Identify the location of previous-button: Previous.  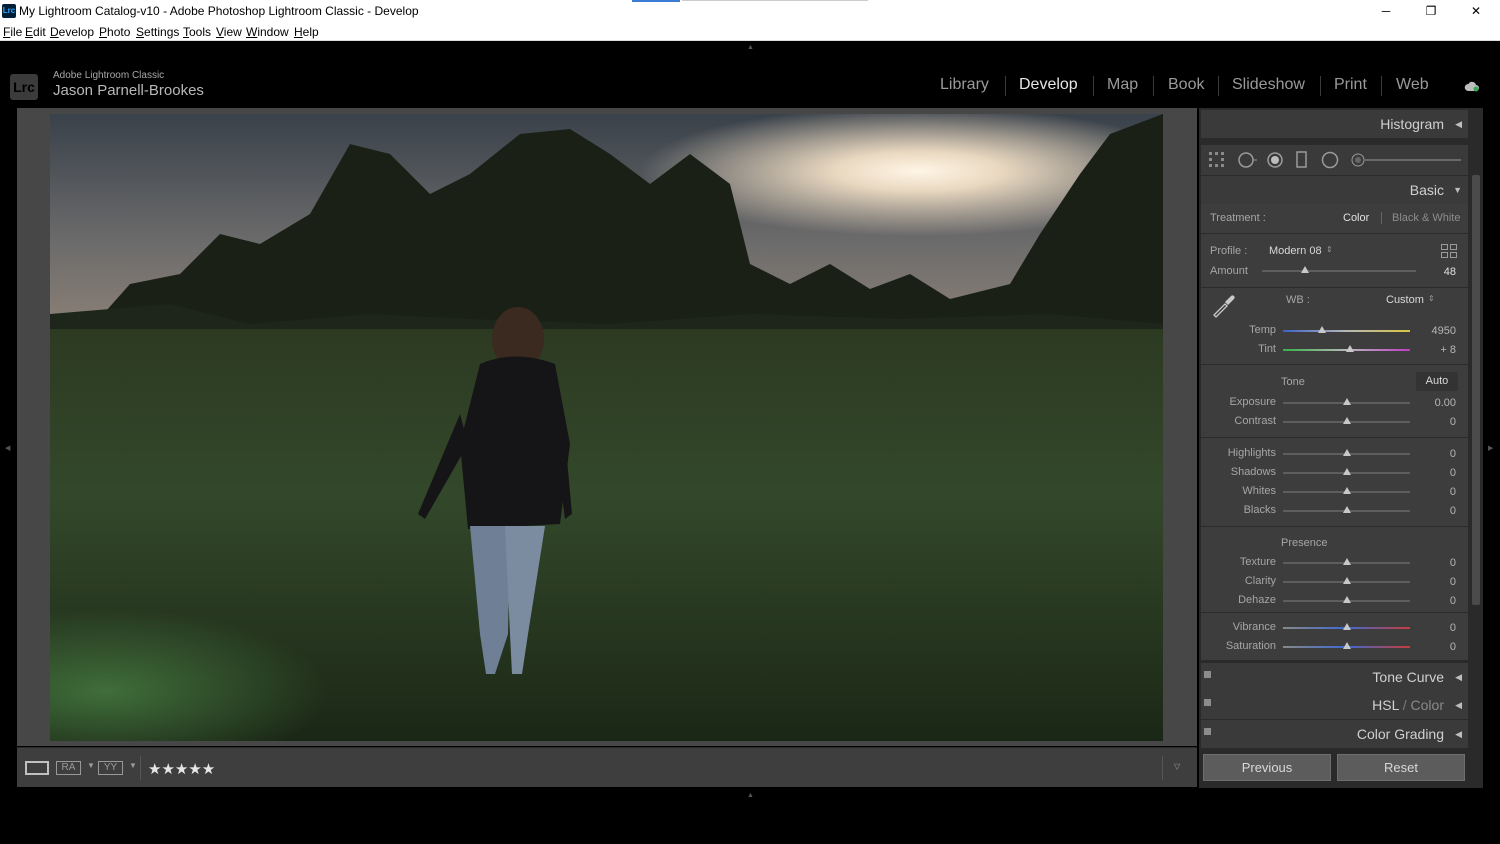
(1267, 767).